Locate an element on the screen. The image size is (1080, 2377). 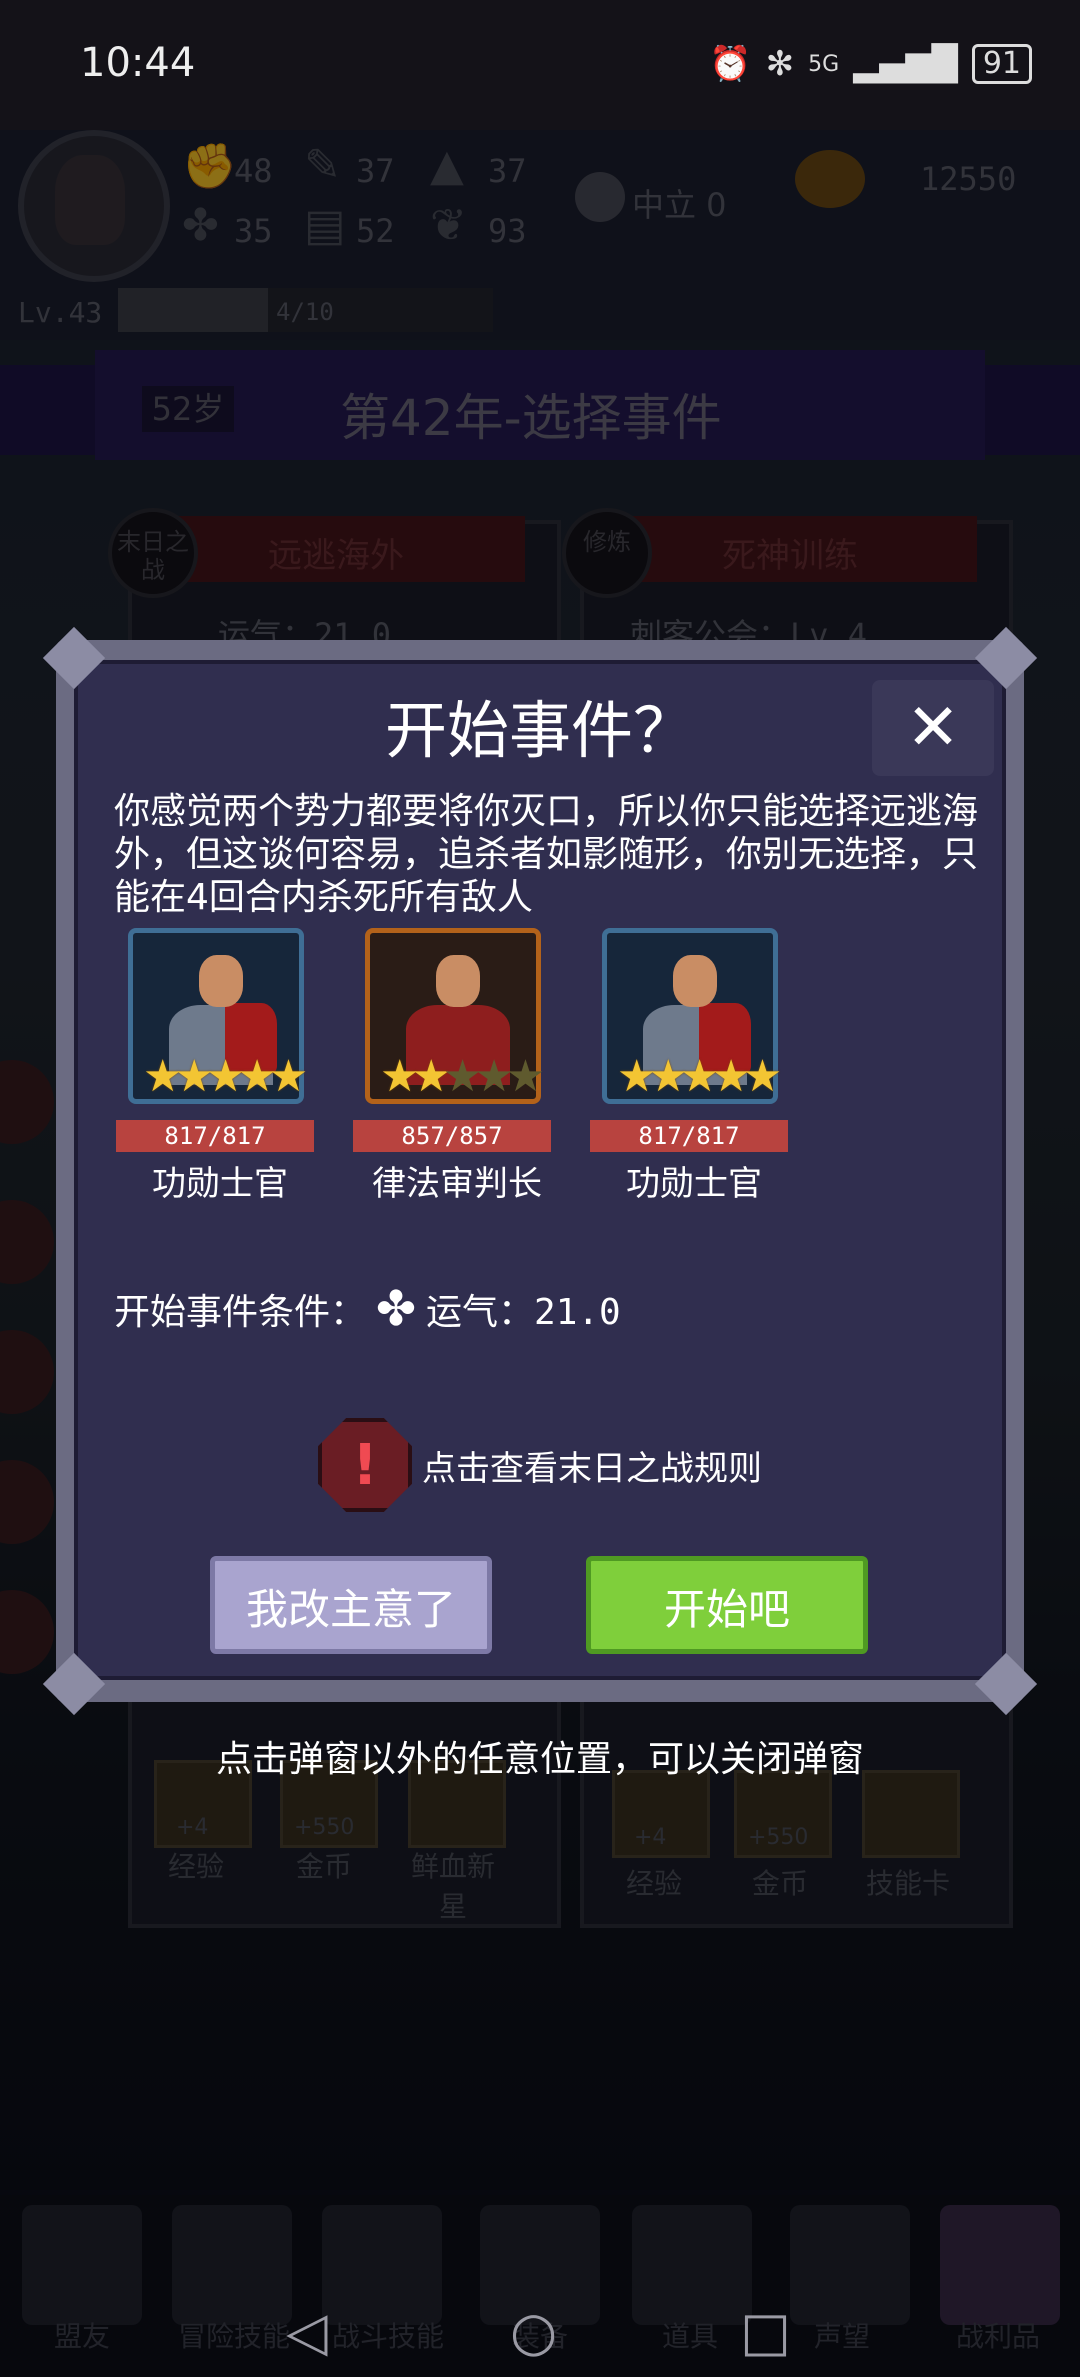
rules-link: ! 点击查看末日之战规则 is located at coordinates (540, 1465).